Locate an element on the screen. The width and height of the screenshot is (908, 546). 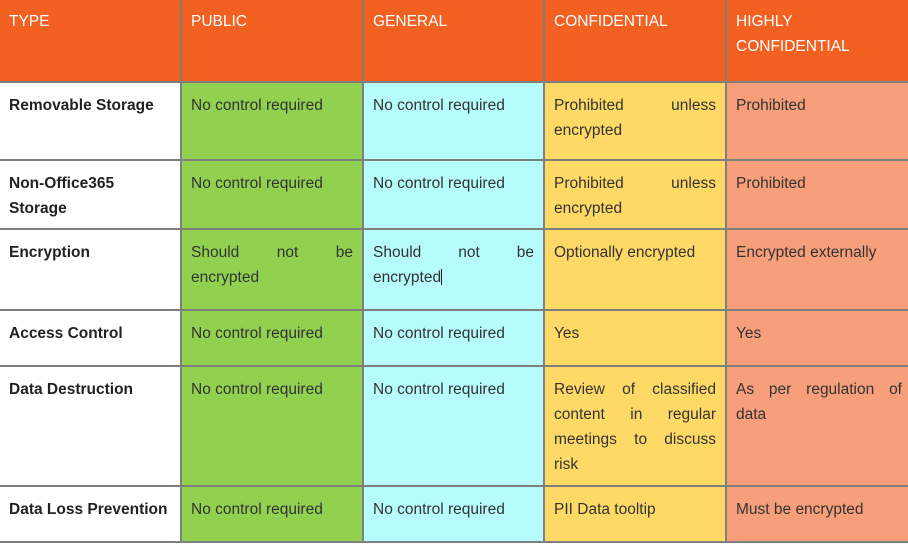
row-type-cell: Data Loss Prevention is located at coordinates (91, 514).